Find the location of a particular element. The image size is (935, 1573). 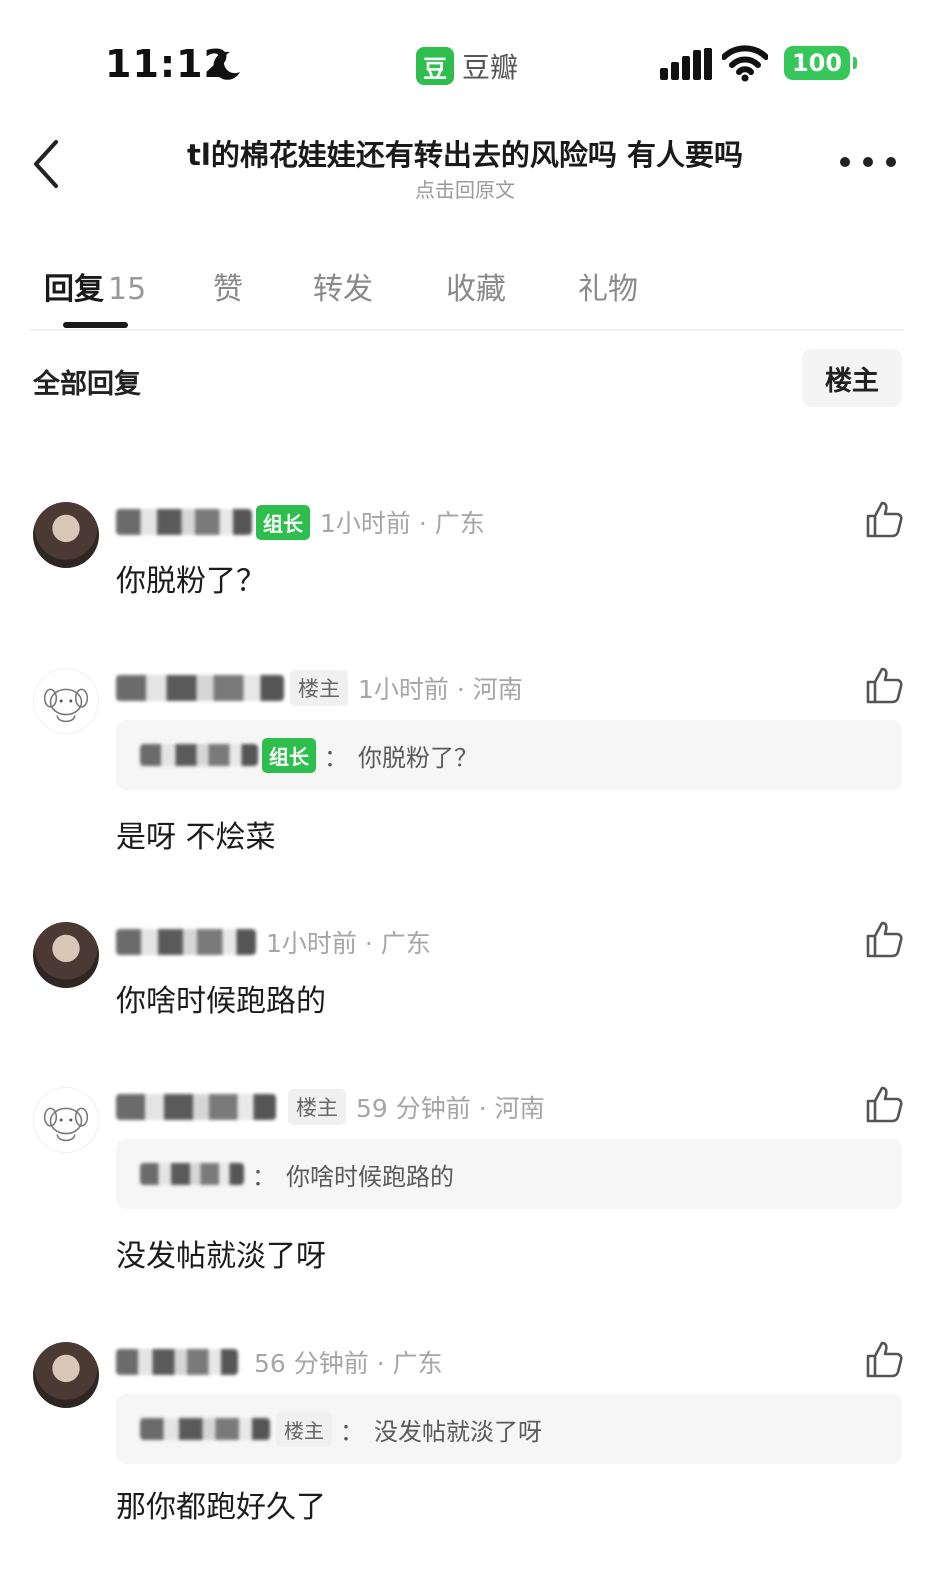

replies-count: 15 is located at coordinates (127, 289).